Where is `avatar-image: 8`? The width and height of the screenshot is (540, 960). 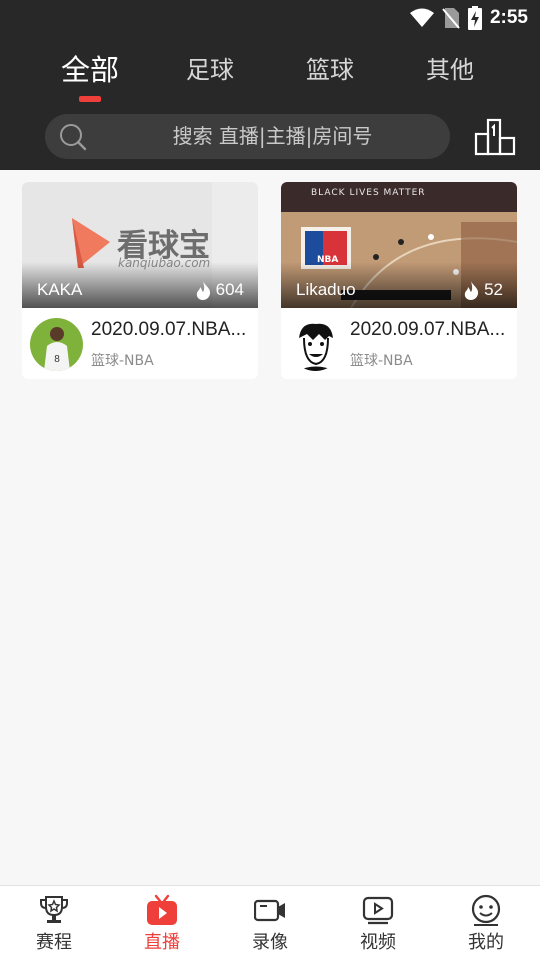 avatar-image: 8 is located at coordinates (56, 344).